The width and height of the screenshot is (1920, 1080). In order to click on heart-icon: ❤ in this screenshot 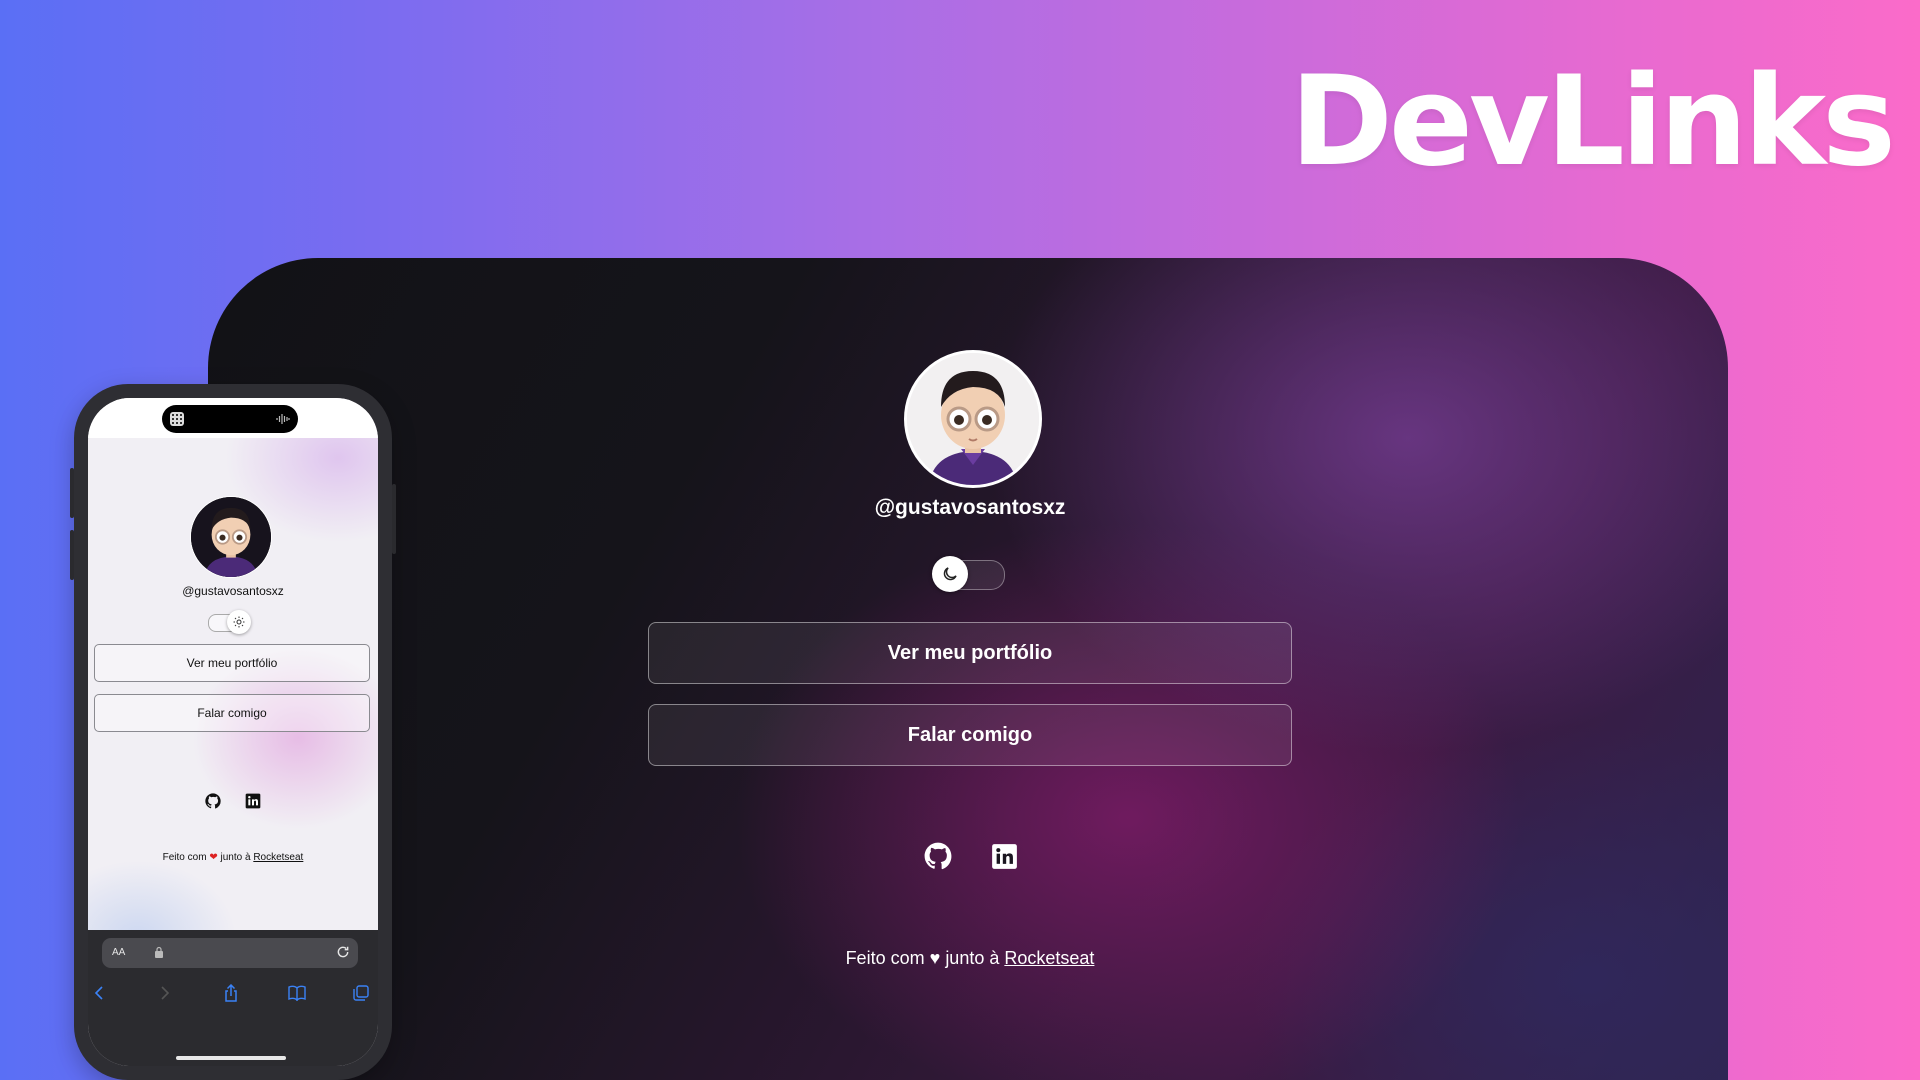, I will do `click(213, 857)`.